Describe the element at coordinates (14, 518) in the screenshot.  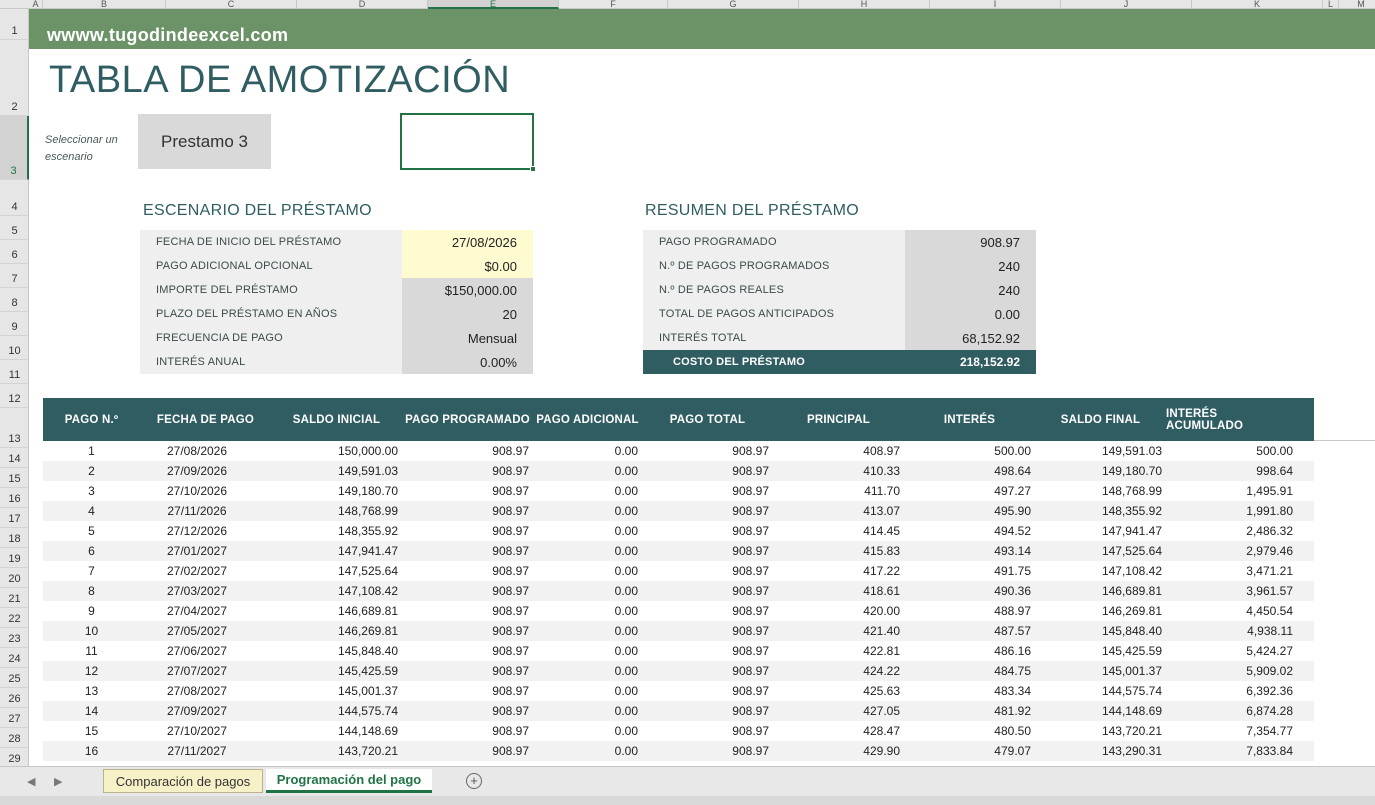
I see `row-header-17: 17` at that location.